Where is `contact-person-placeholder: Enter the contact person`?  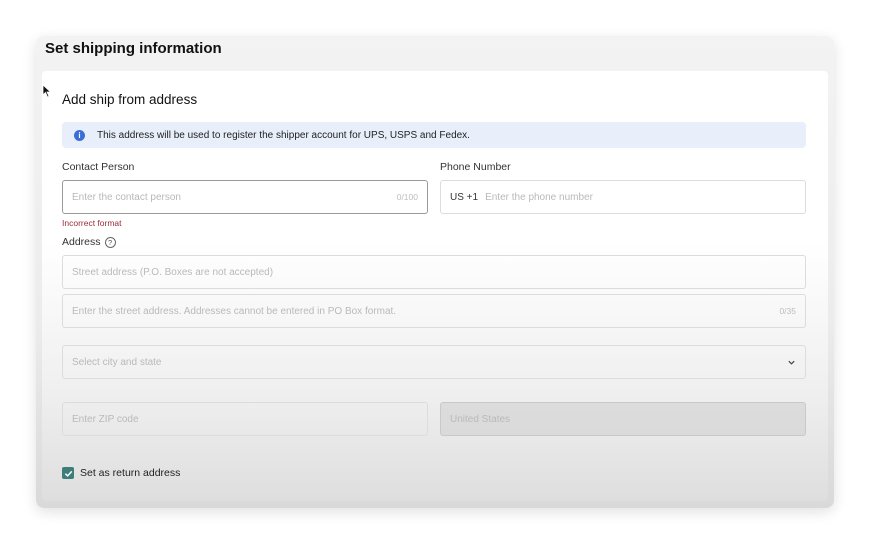
contact-person-placeholder: Enter the contact person is located at coordinates (126, 197).